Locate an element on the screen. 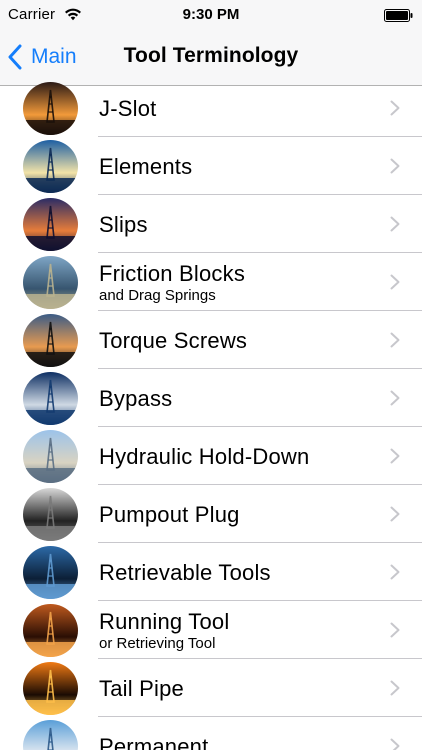 This screenshot has height=750, width=422. list-item: Friction Blocks and Drag Springs is located at coordinates (211, 282).